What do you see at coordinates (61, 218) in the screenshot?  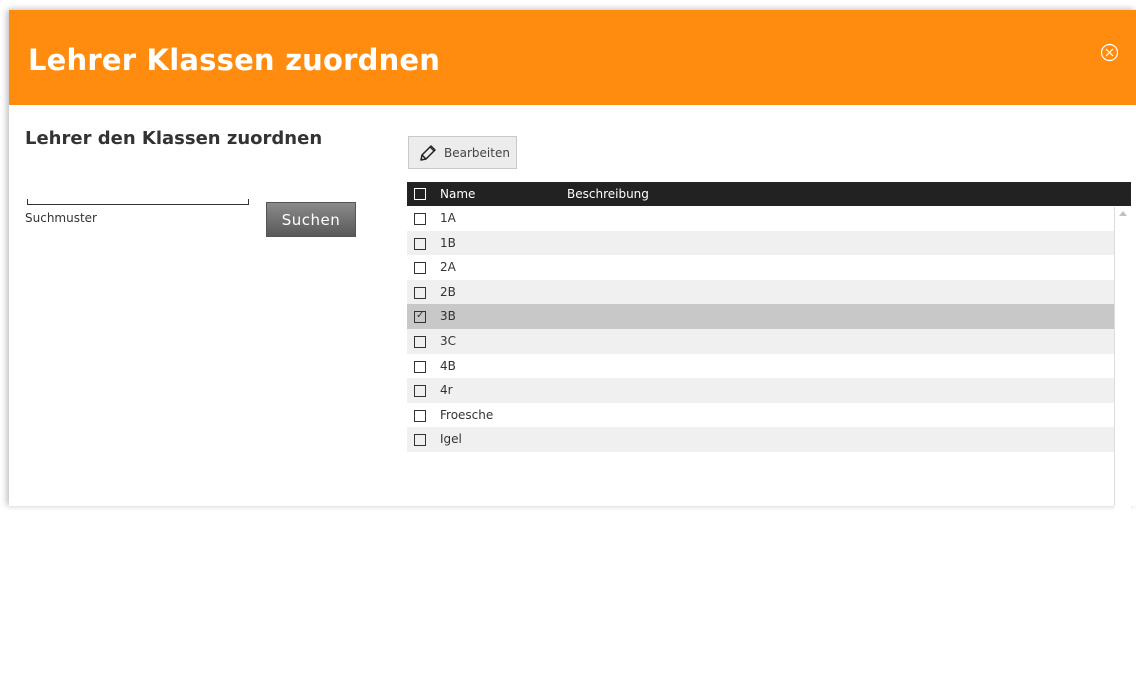 I see `search-label: Suchmuster` at bounding box center [61, 218].